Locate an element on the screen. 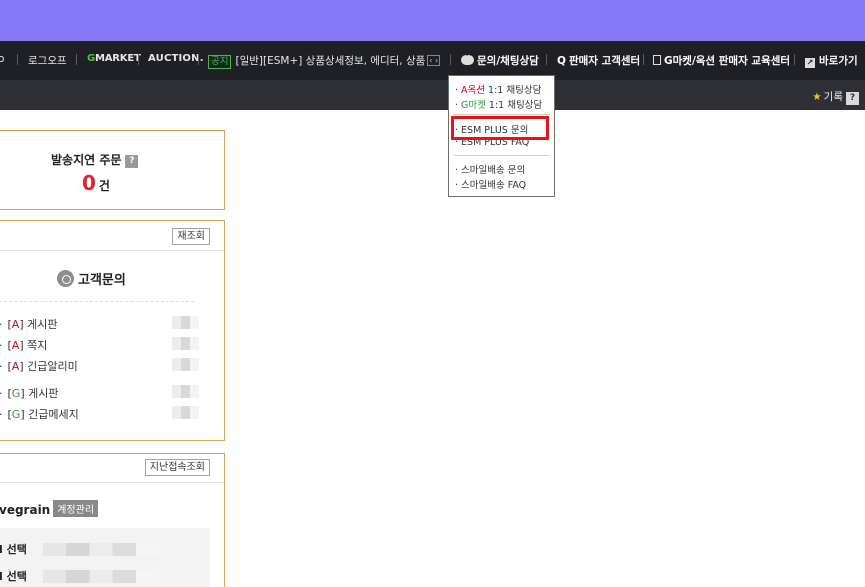 Image resolution: width=865 pixels, height=587 pixels. gmarket-brand: G마켓 is located at coordinates (473, 105).